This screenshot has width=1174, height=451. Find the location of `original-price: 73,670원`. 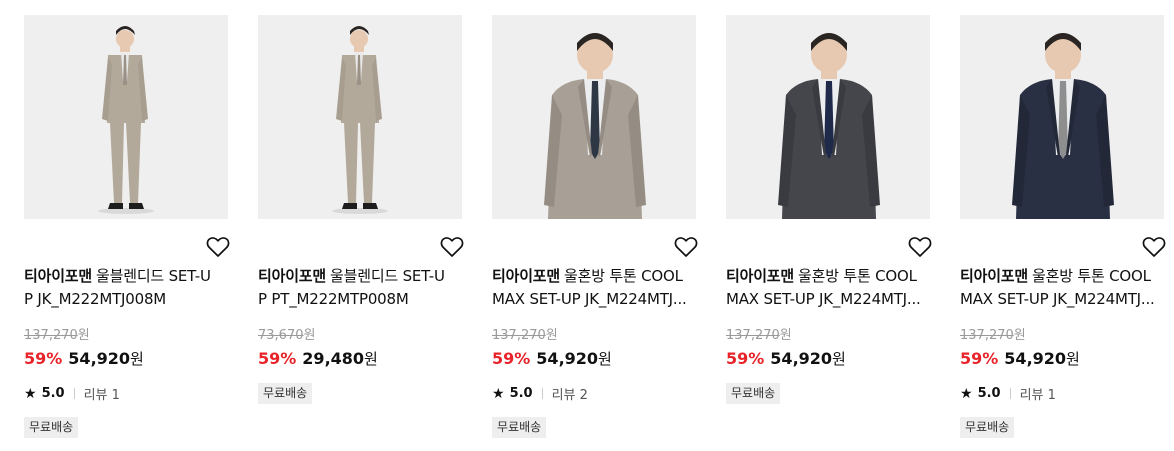

original-price: 73,670원 is located at coordinates (286, 333).